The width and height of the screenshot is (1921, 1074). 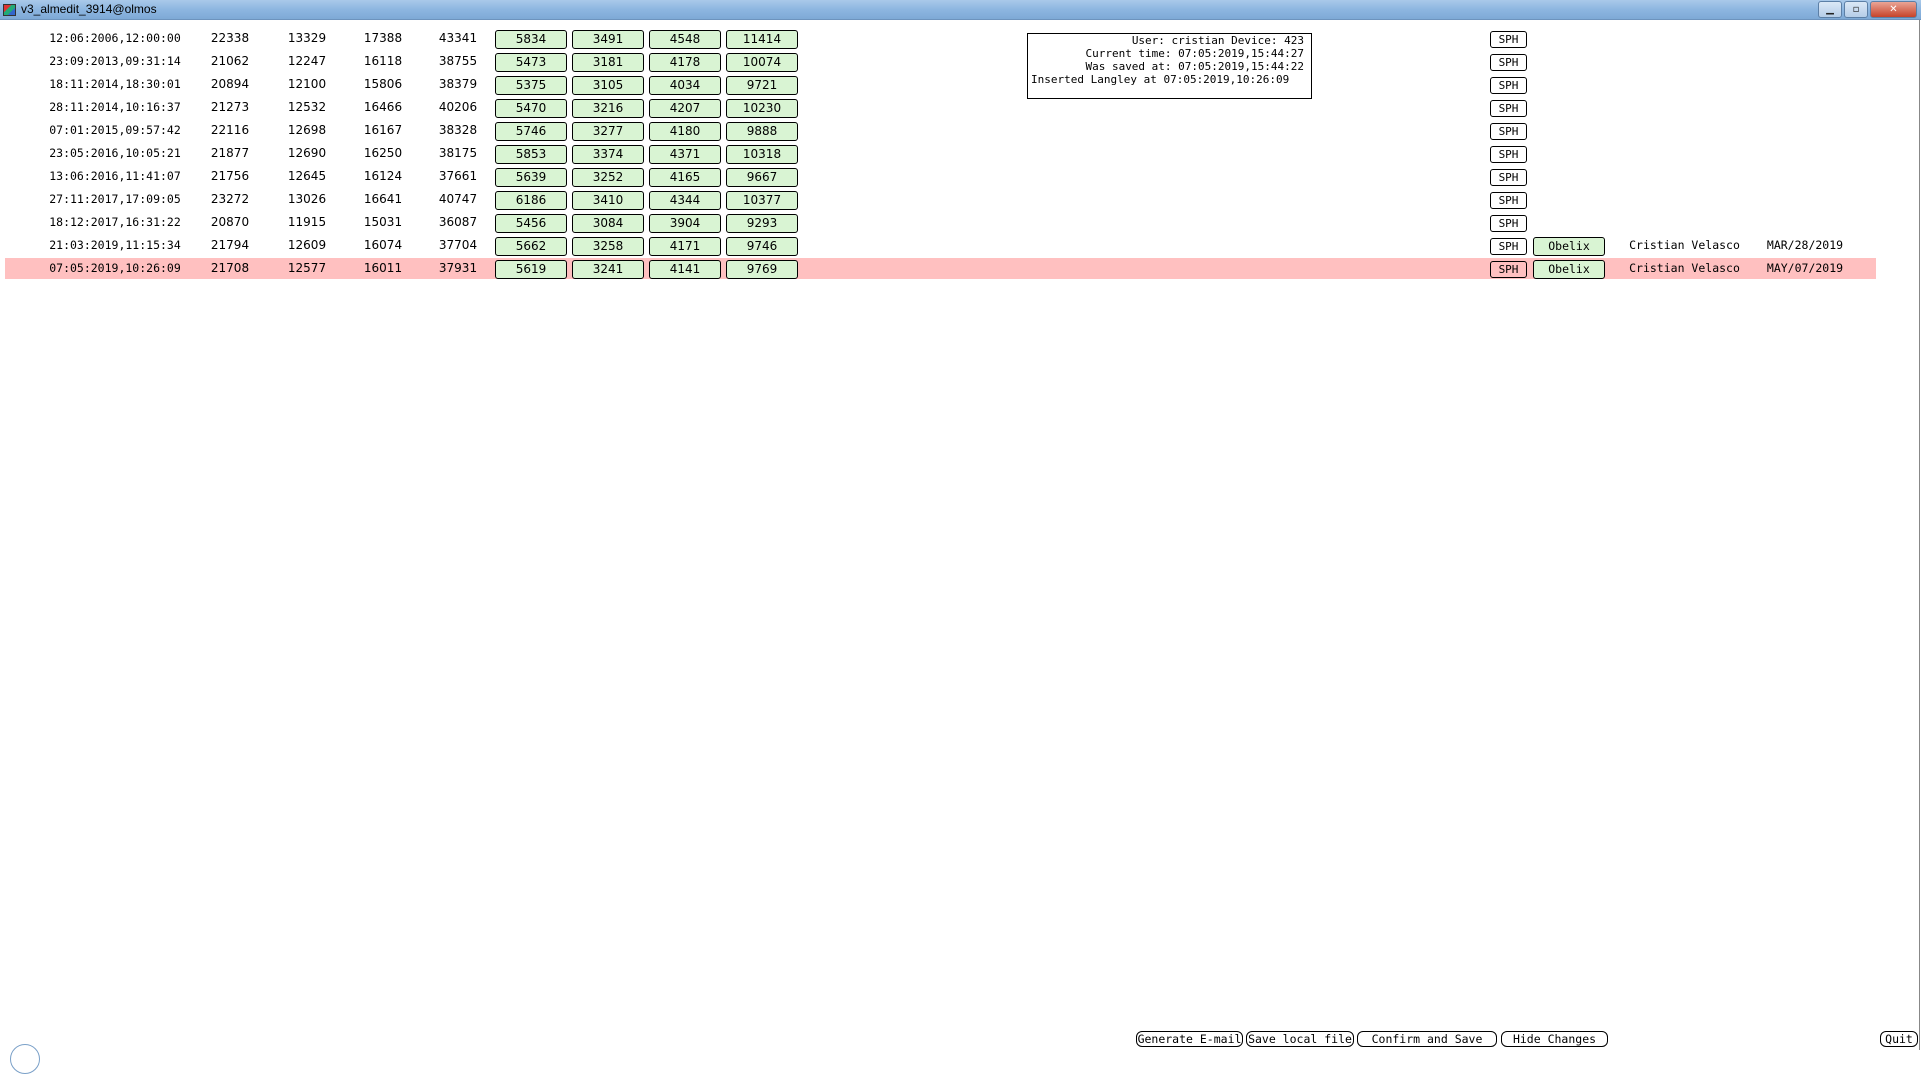 What do you see at coordinates (608, 85) in the screenshot?
I see `row-value-button-2: 3105` at bounding box center [608, 85].